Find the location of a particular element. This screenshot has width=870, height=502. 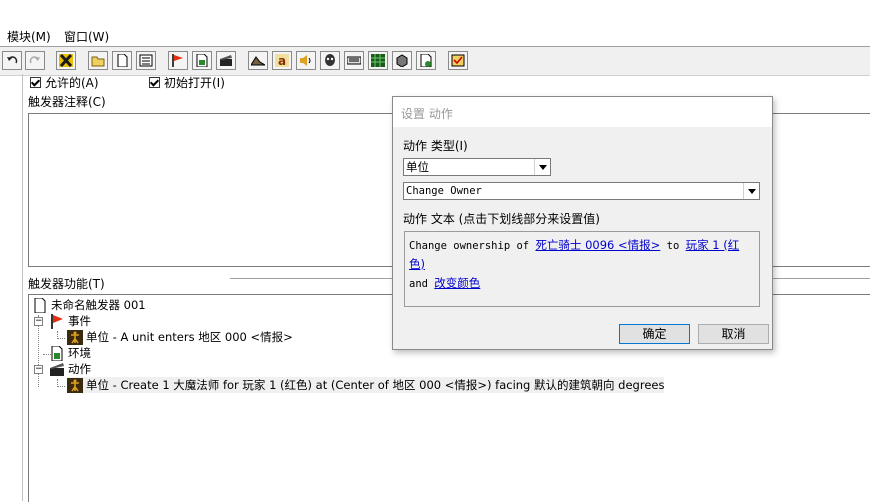

menu-module: 模块(M) is located at coordinates (29, 36).